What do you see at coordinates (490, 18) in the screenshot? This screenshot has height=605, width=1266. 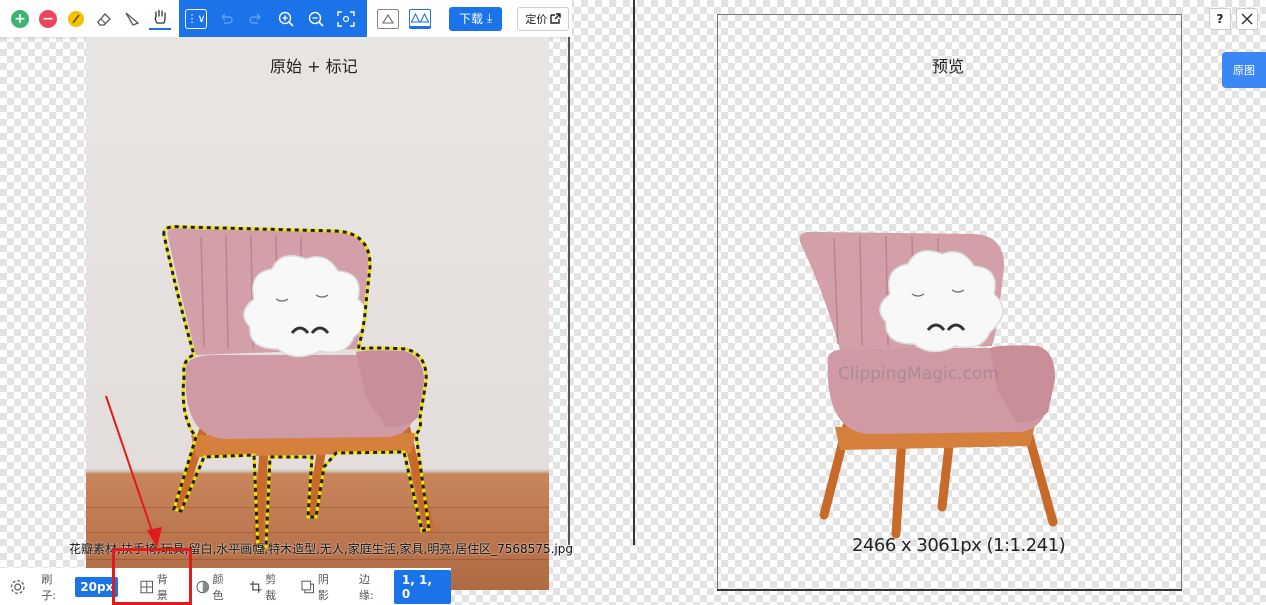 I see `download-icon: ⤓` at bounding box center [490, 18].